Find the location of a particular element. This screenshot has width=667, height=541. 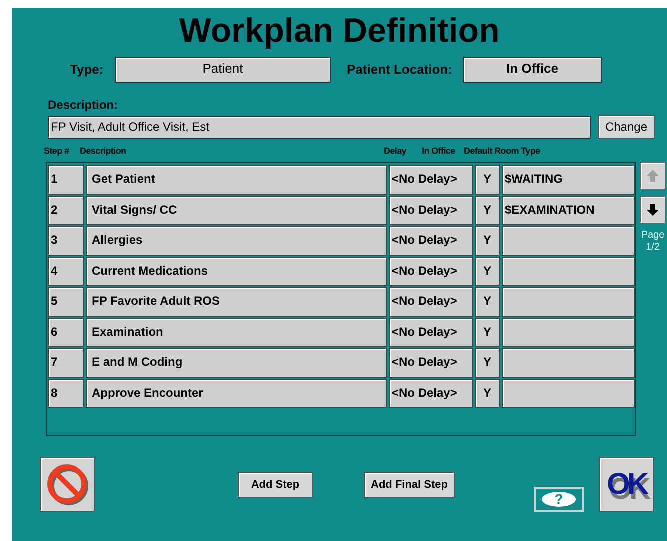

up-arrow-icon is located at coordinates (653, 176).